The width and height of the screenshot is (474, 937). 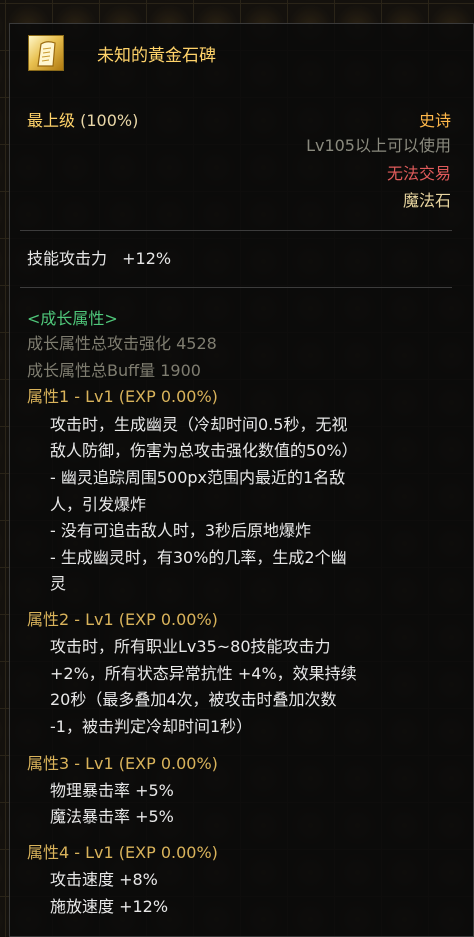 I want to click on attribute-1-line: 灵, so click(x=58, y=583).